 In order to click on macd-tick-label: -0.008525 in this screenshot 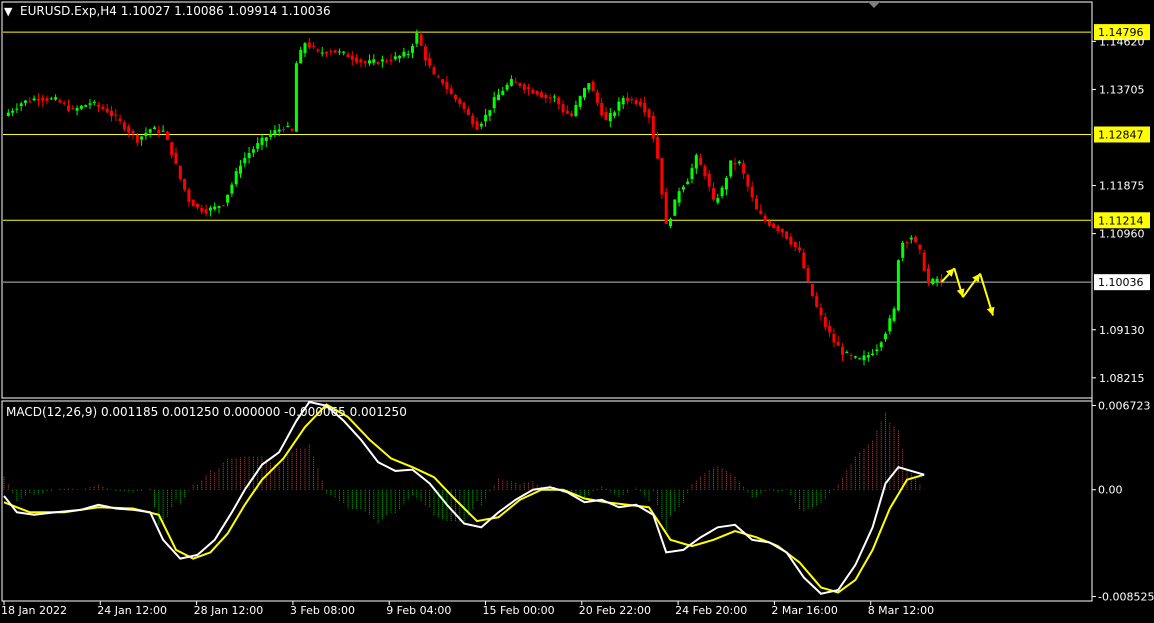, I will do `click(1126, 597)`.